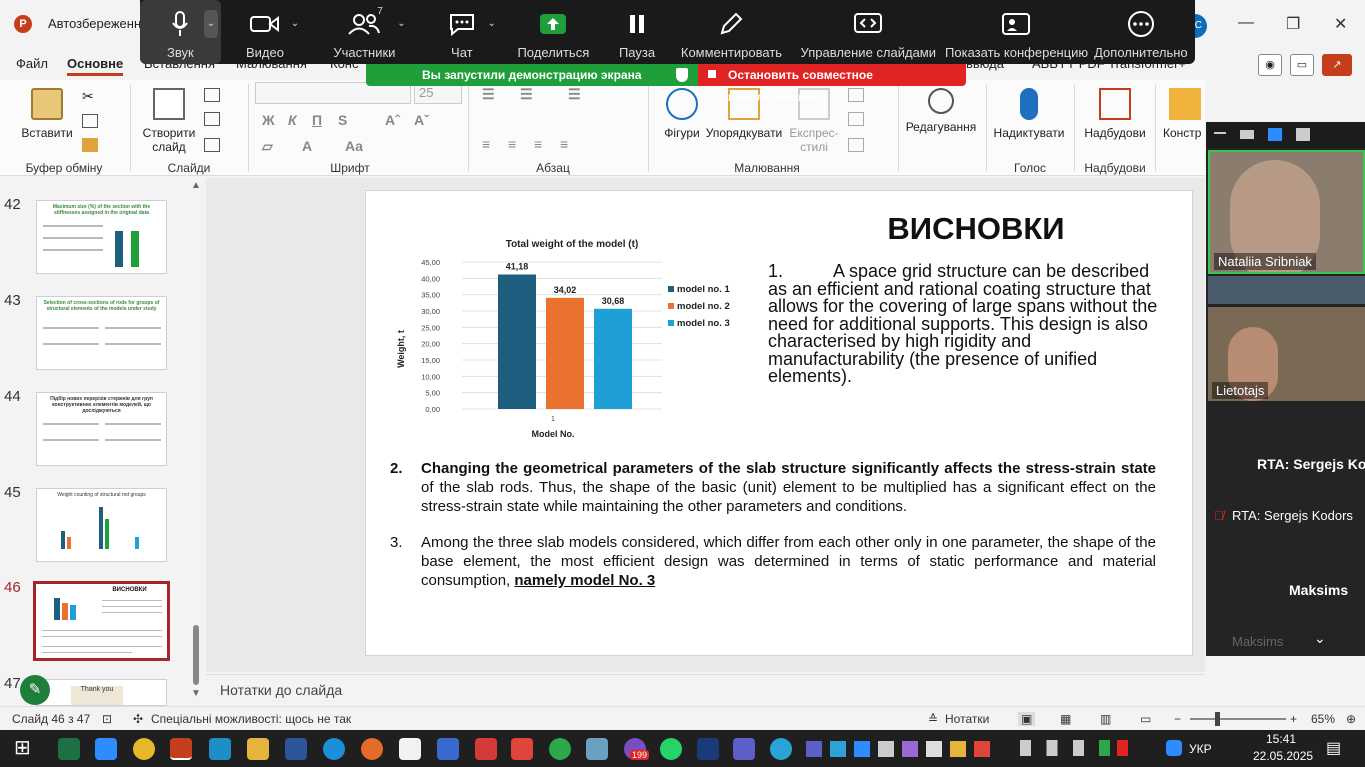 Image resolution: width=1365 pixels, height=767 pixels. Describe the element at coordinates (212, 145) in the screenshot. I see `section-icon` at that location.